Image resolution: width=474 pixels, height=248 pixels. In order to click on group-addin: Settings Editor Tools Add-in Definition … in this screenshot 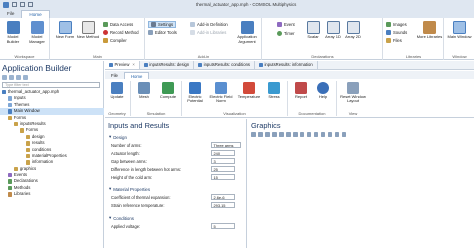, I will do `click(204, 39)`.